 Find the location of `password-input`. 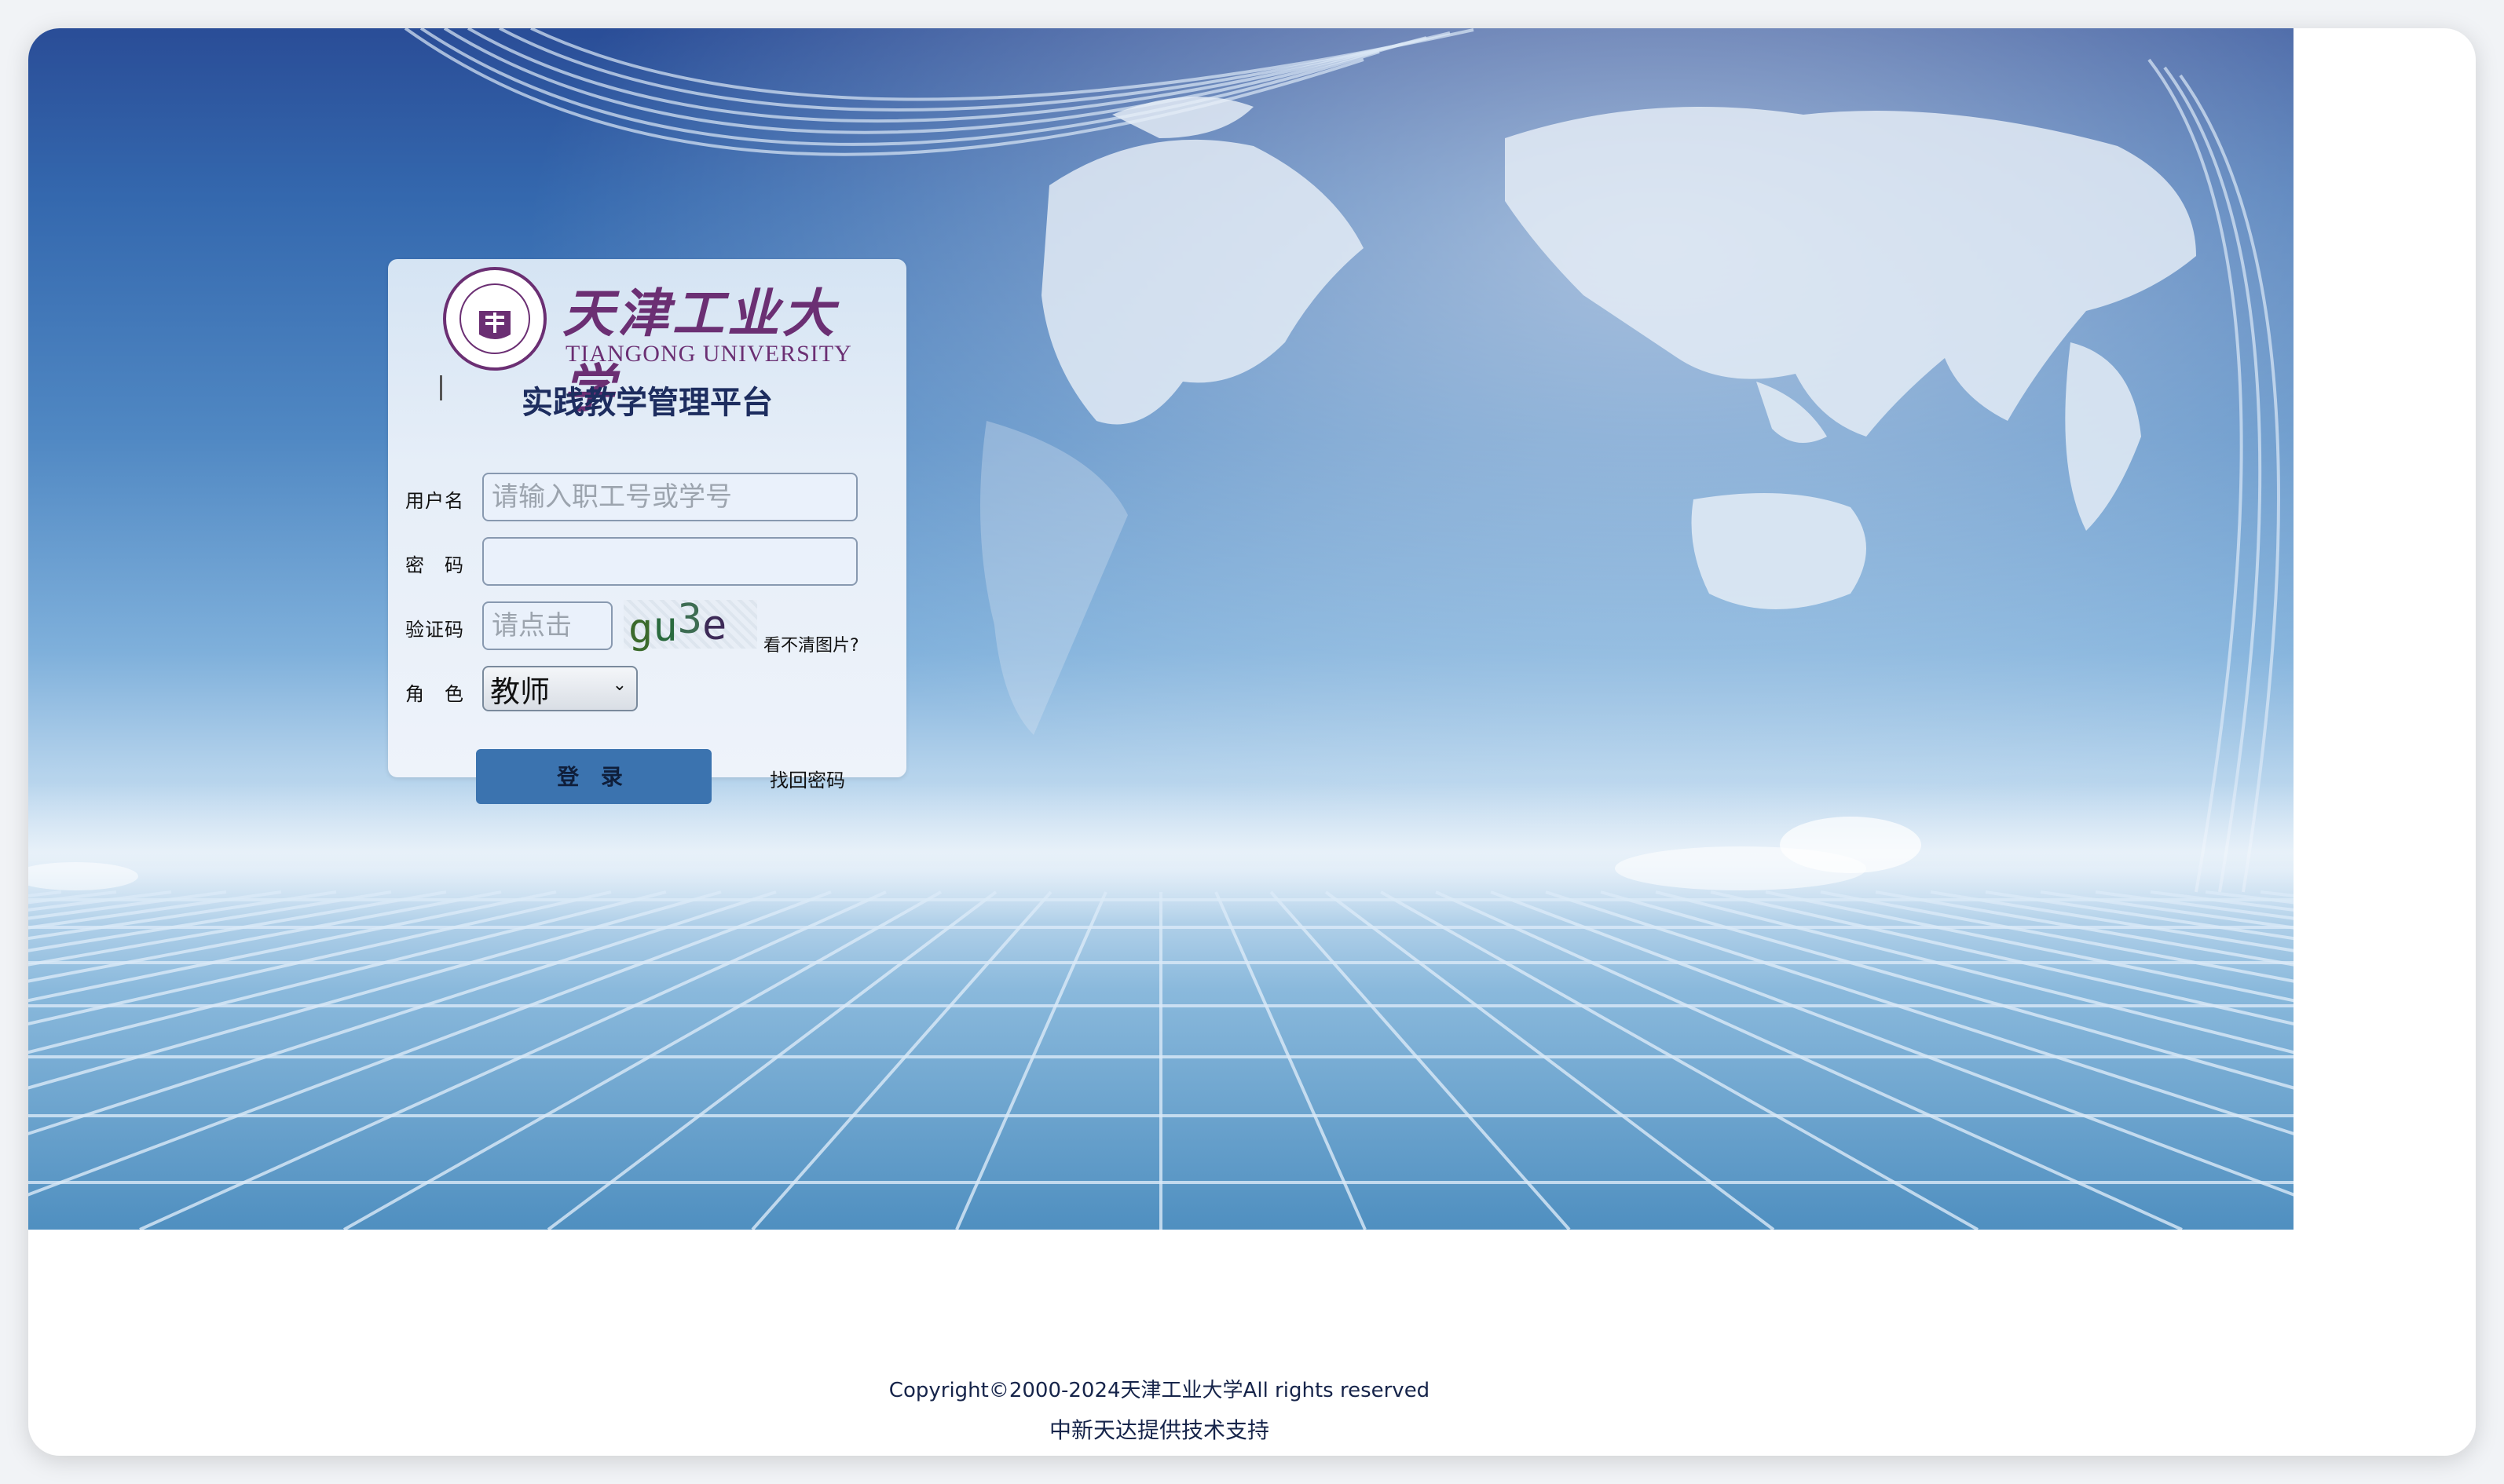

password-input is located at coordinates (670, 562).